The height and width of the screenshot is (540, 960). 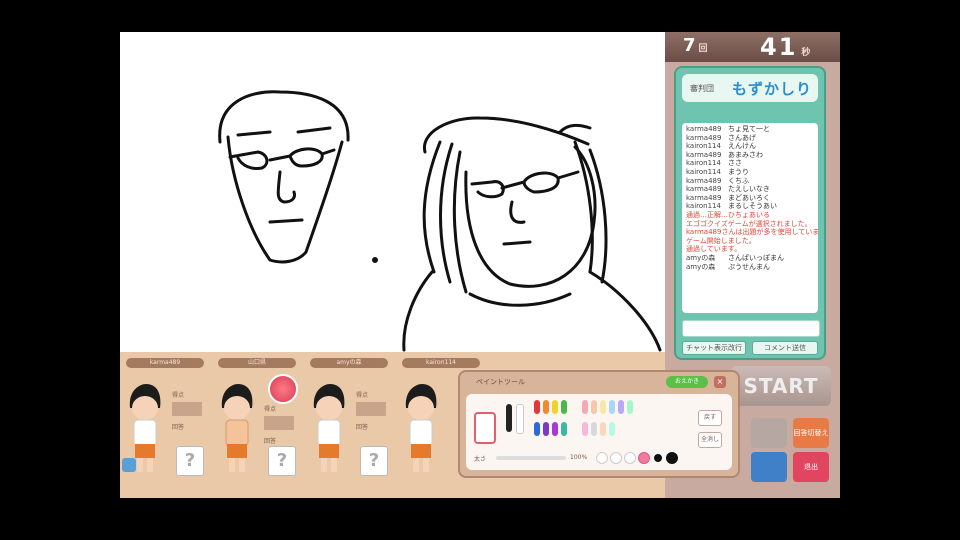 What do you see at coordinates (555, 407) in the screenshot?
I see `color-swatch-yellow` at bounding box center [555, 407].